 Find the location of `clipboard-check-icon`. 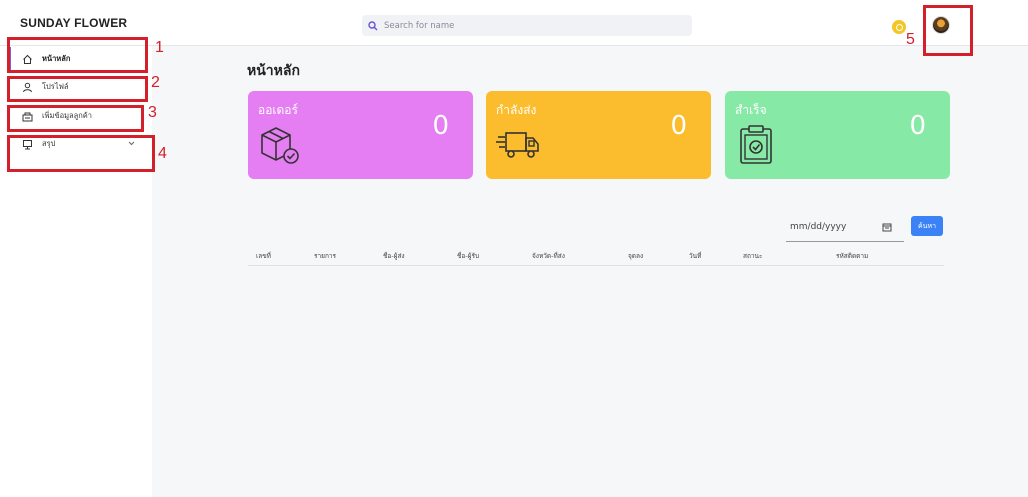

clipboard-check-icon is located at coordinates (757, 145).